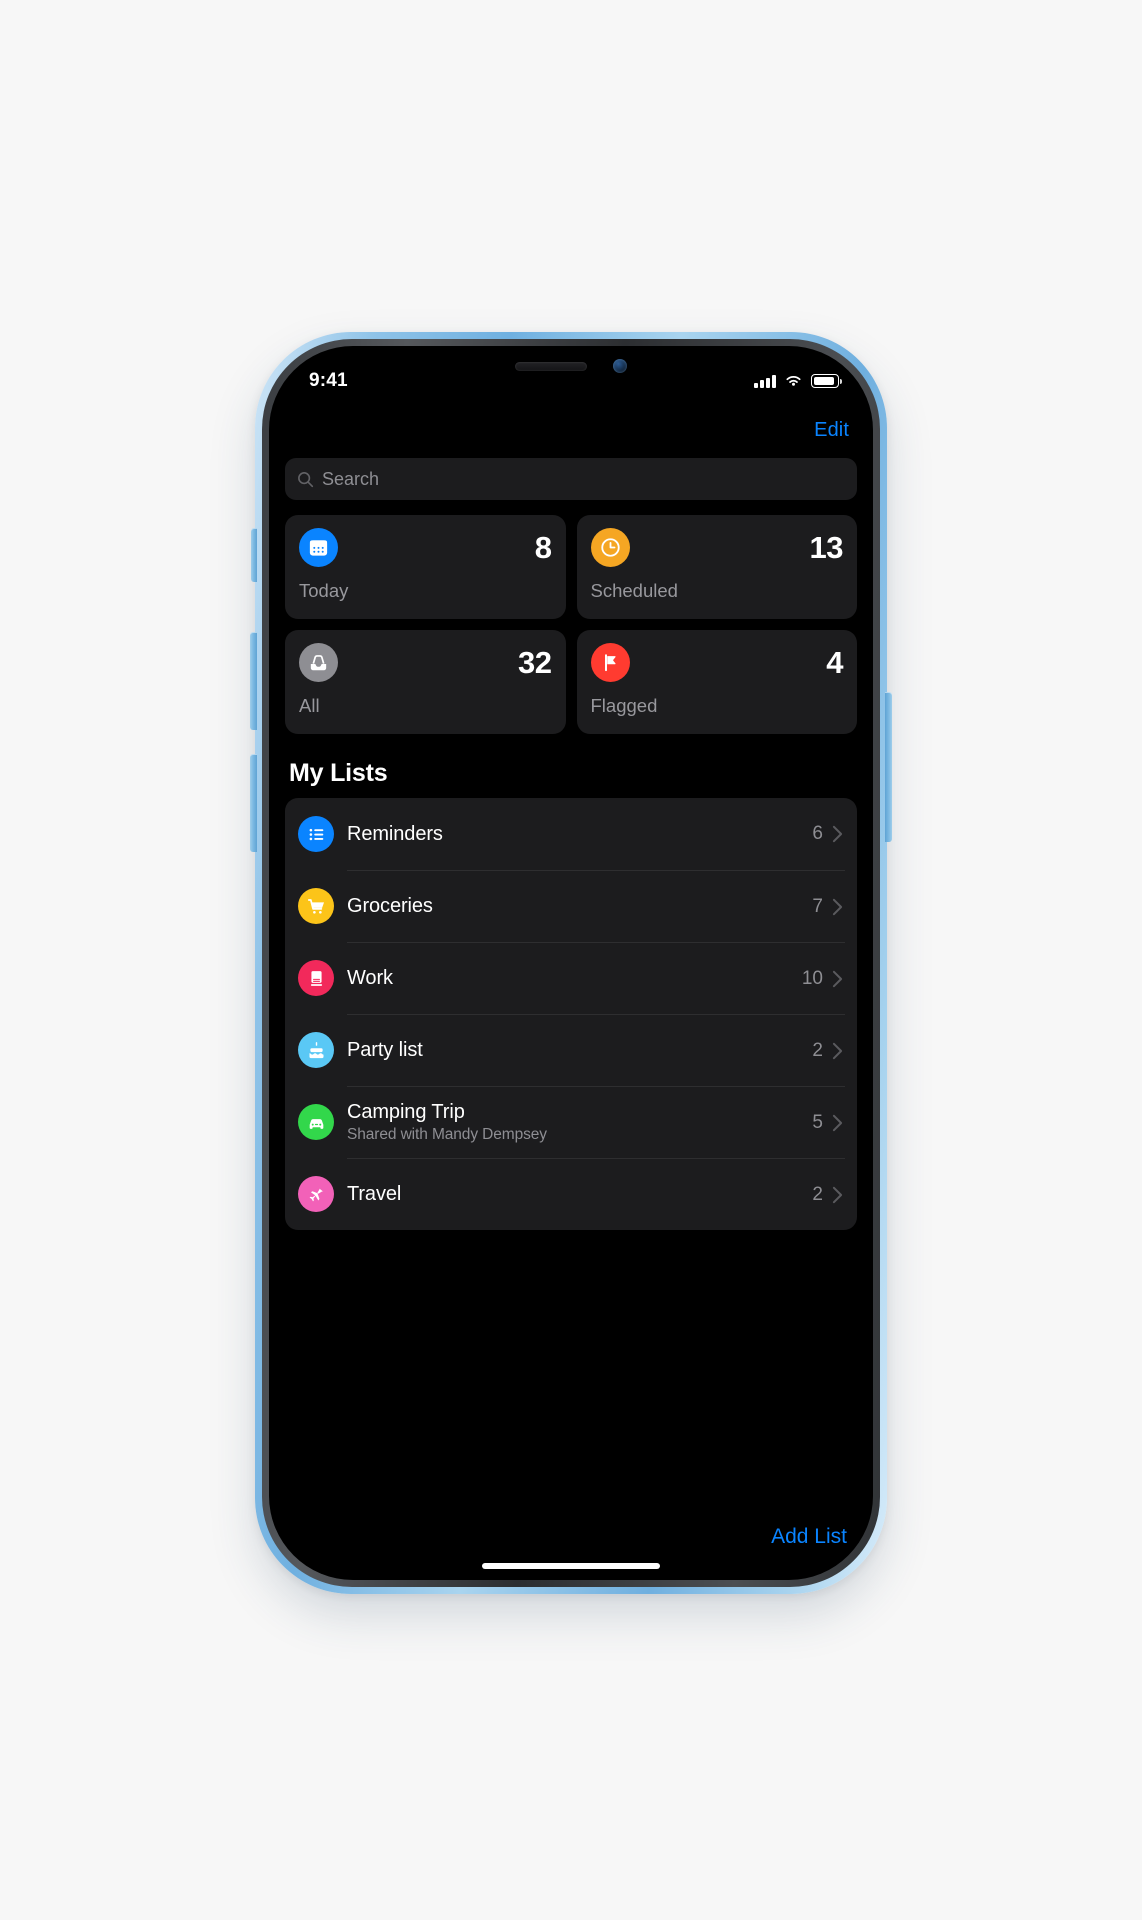  I want to click on search-placeholder: Search, so click(351, 478).